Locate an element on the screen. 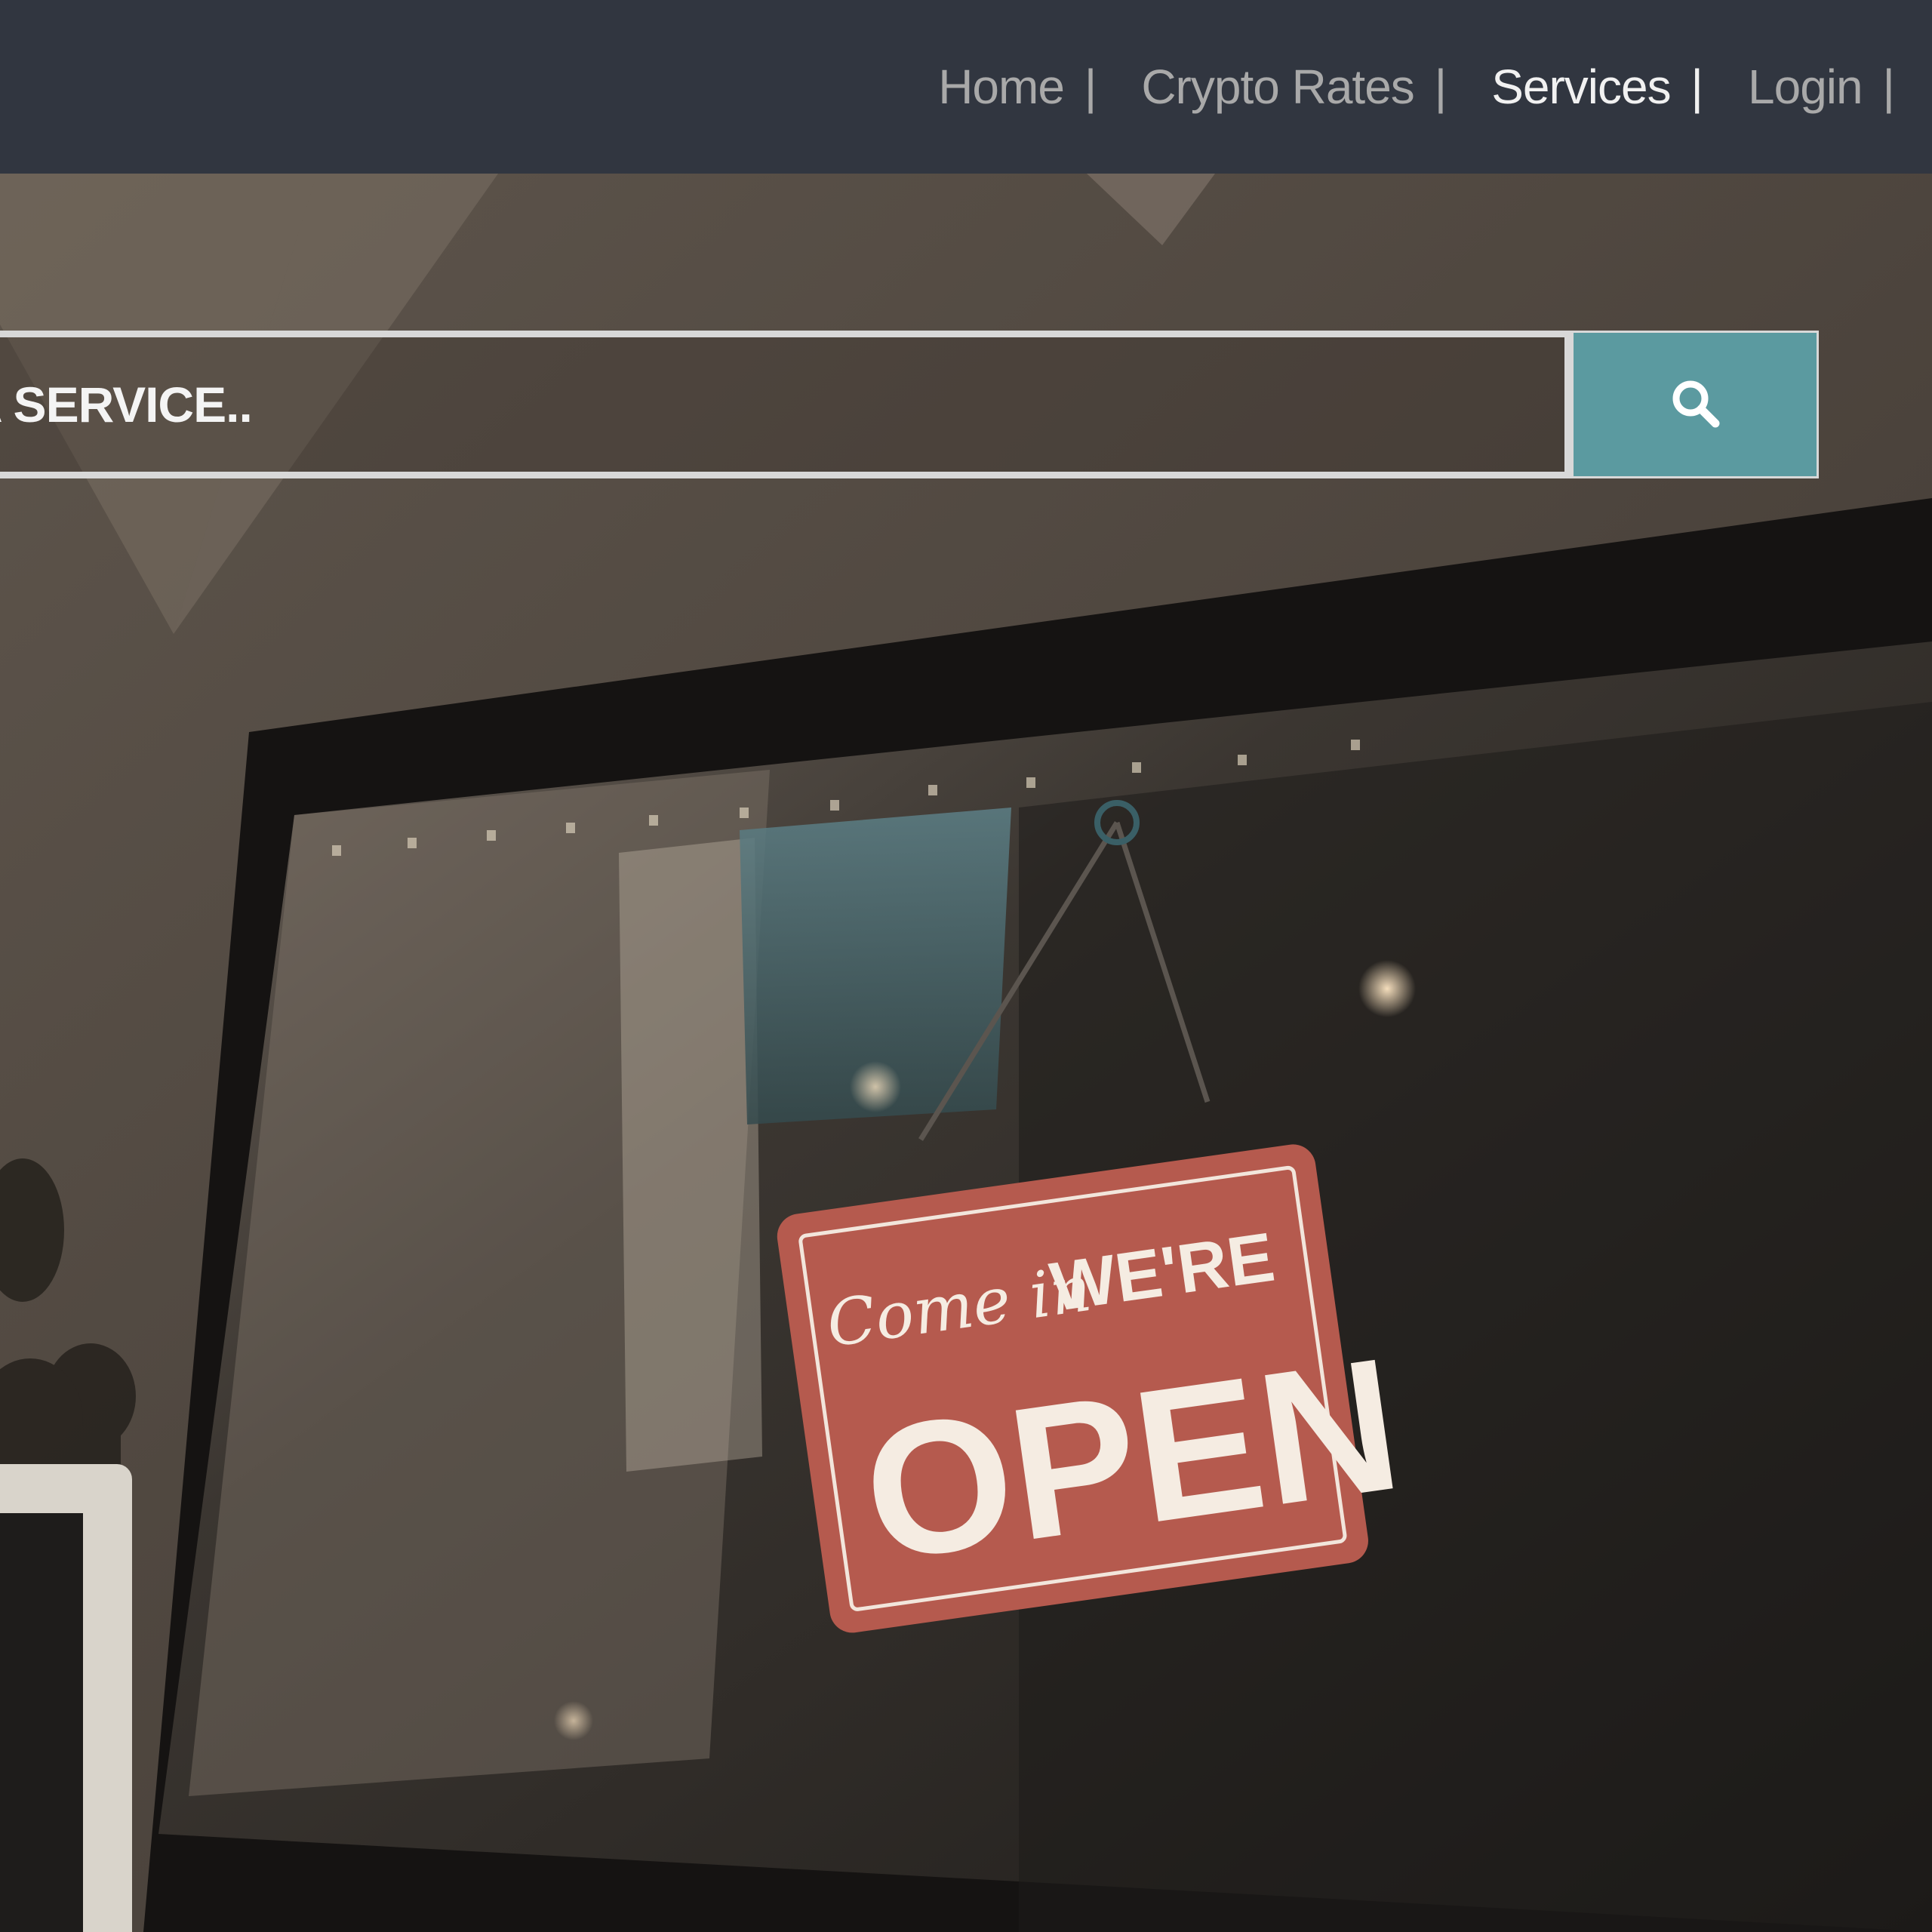  main-nav: Home | Crypto Rates | Services | Login | is located at coordinates (1416, 87).